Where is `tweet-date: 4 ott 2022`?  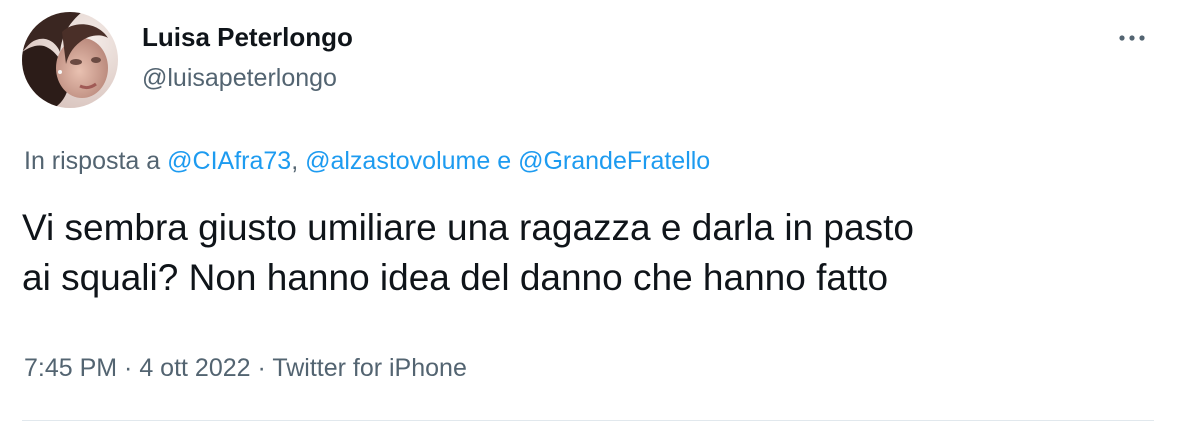 tweet-date: 4 ott 2022 is located at coordinates (194, 368).